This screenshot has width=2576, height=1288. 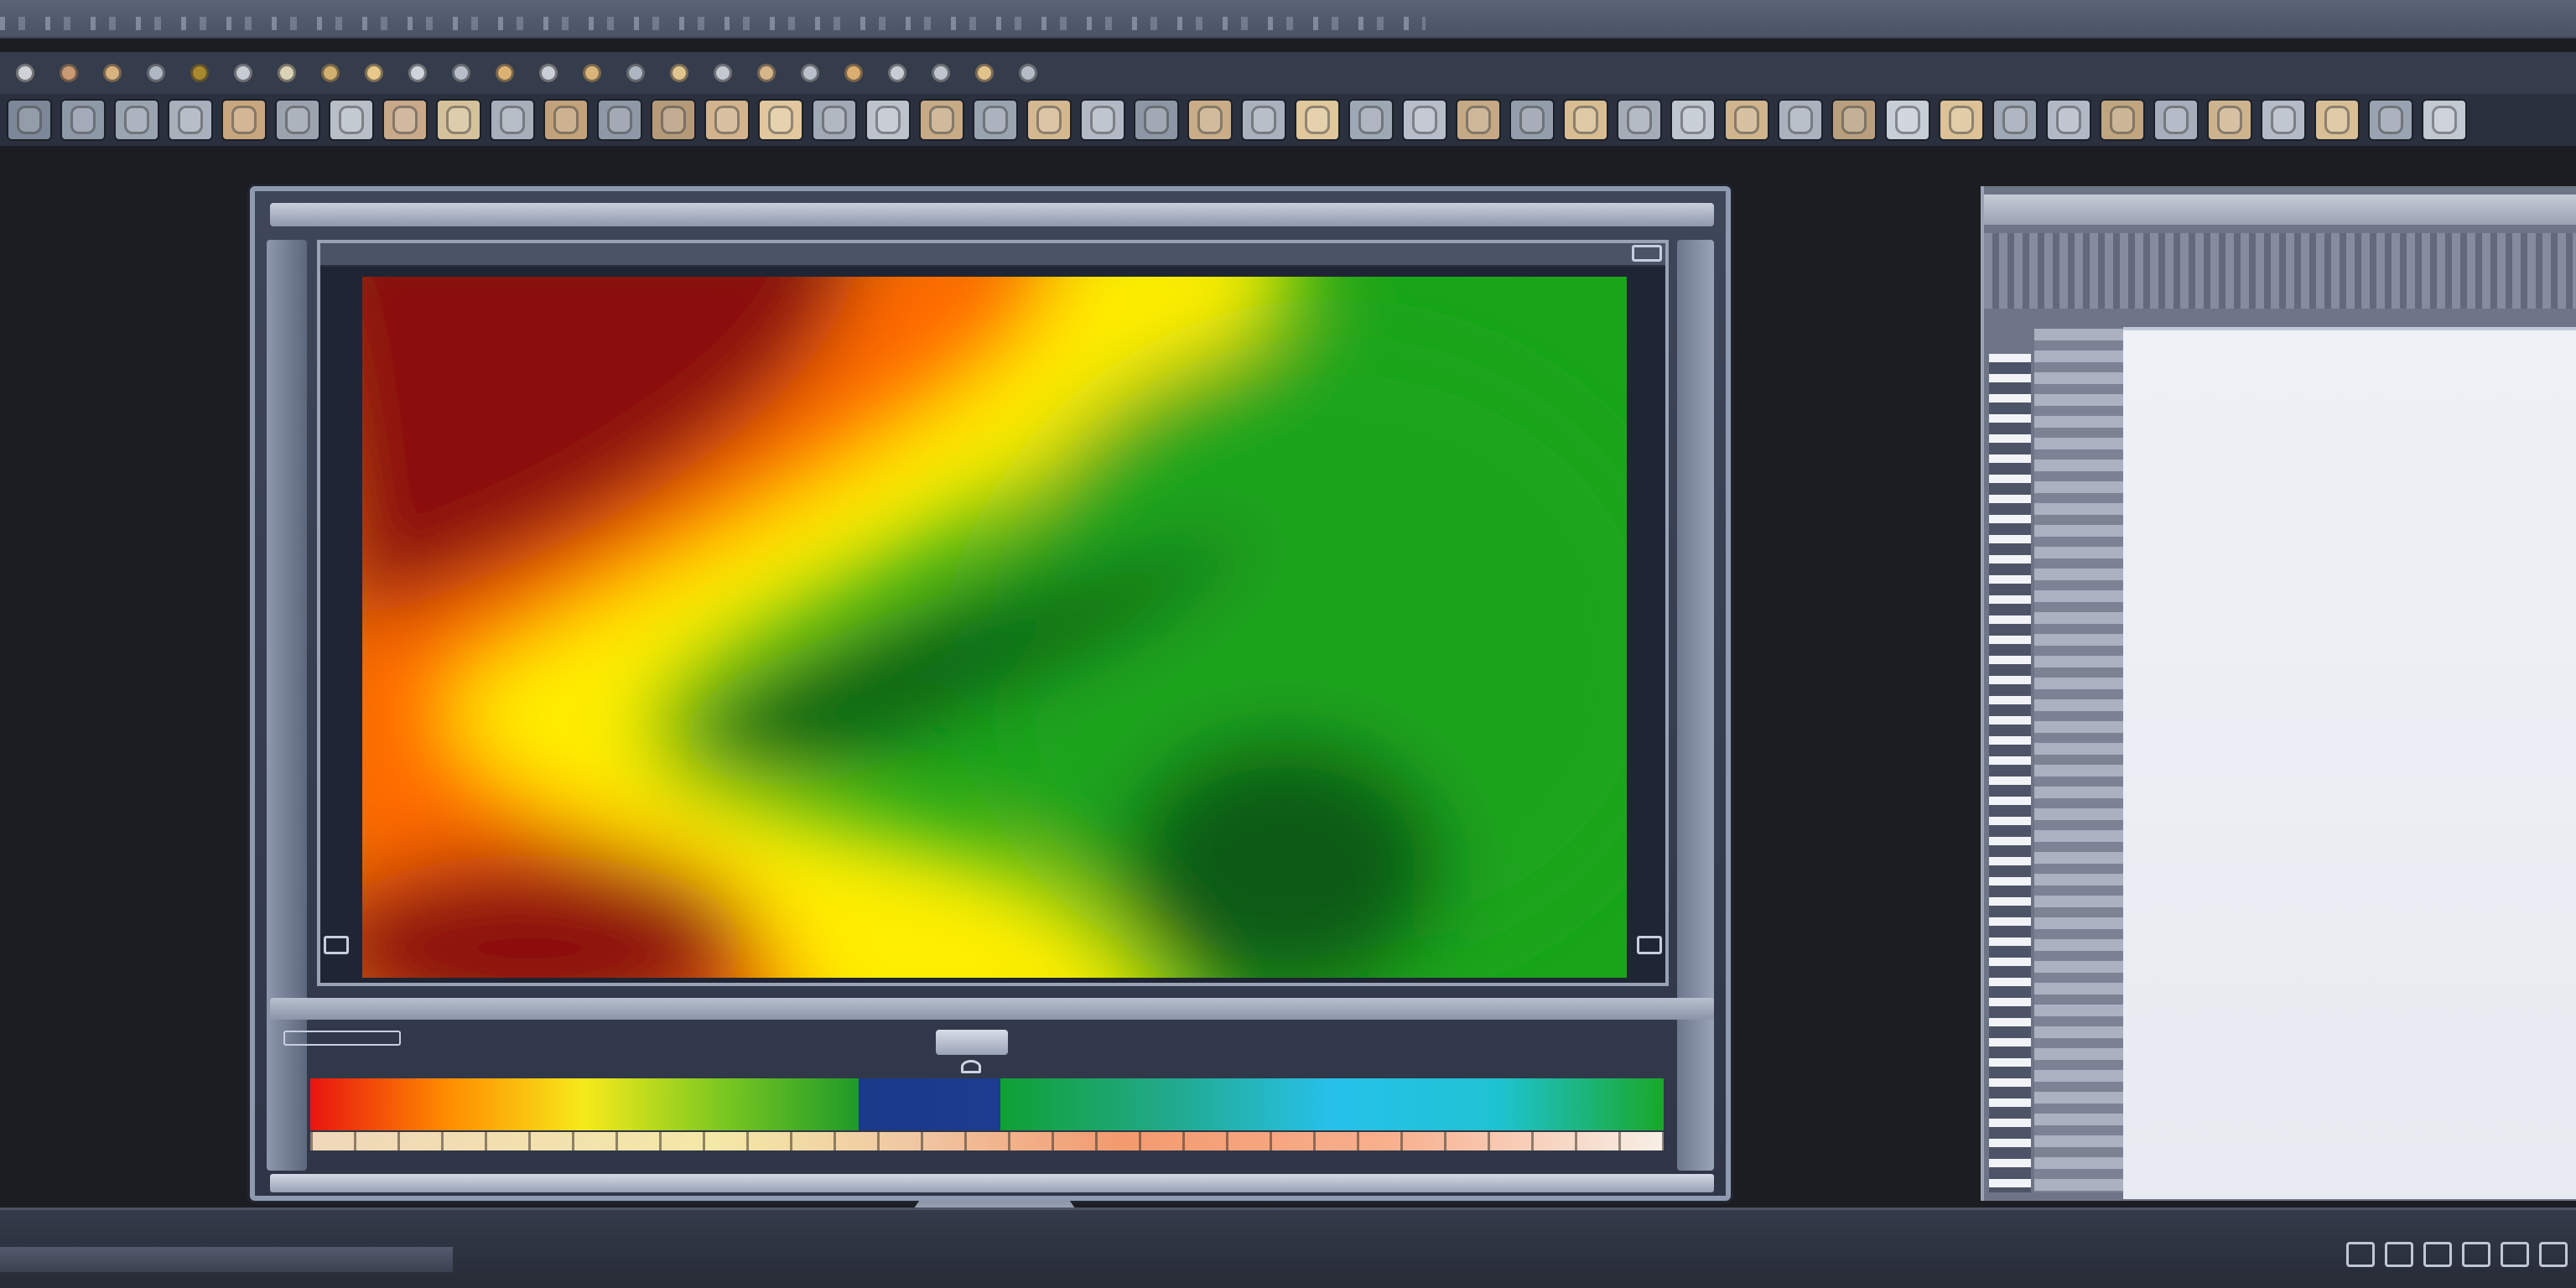 What do you see at coordinates (548, 73) in the screenshot?
I see `pen-tool-button` at bounding box center [548, 73].